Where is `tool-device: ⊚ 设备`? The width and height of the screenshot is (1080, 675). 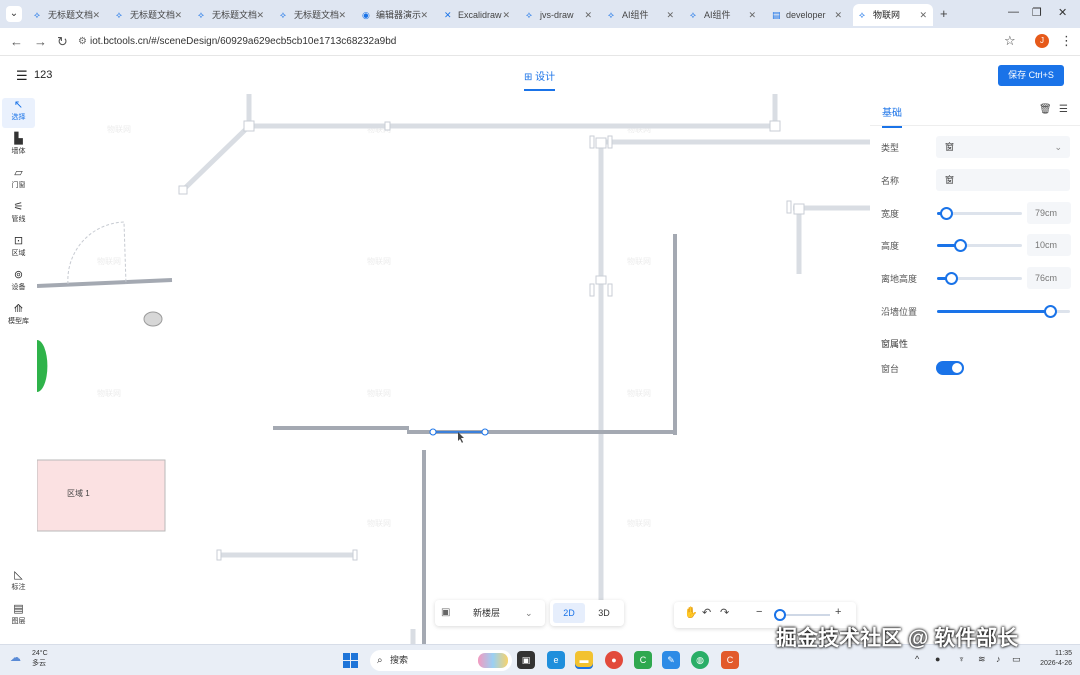
tool-device: ⊚ 设备 is located at coordinates (18, 283).